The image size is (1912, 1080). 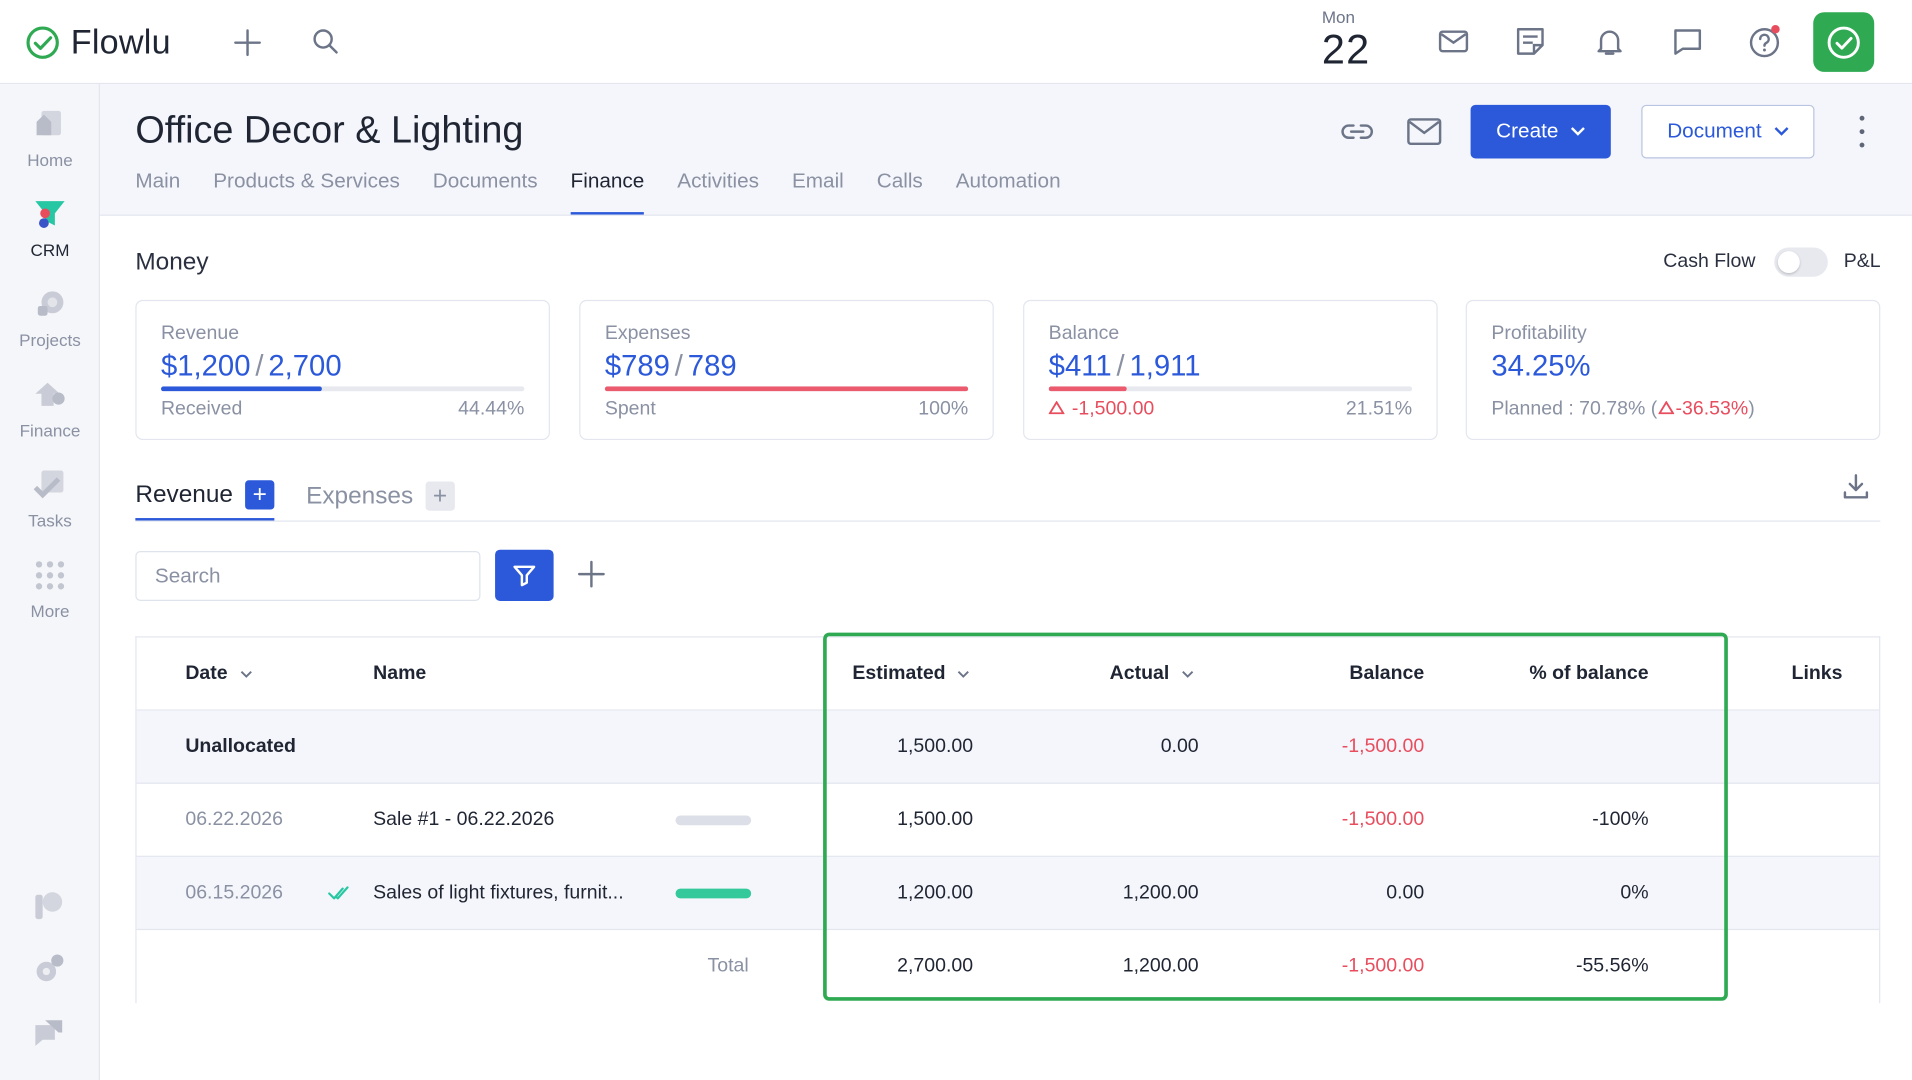 I want to click on cell-estimated: 1,200.00, so click(x=935, y=893).